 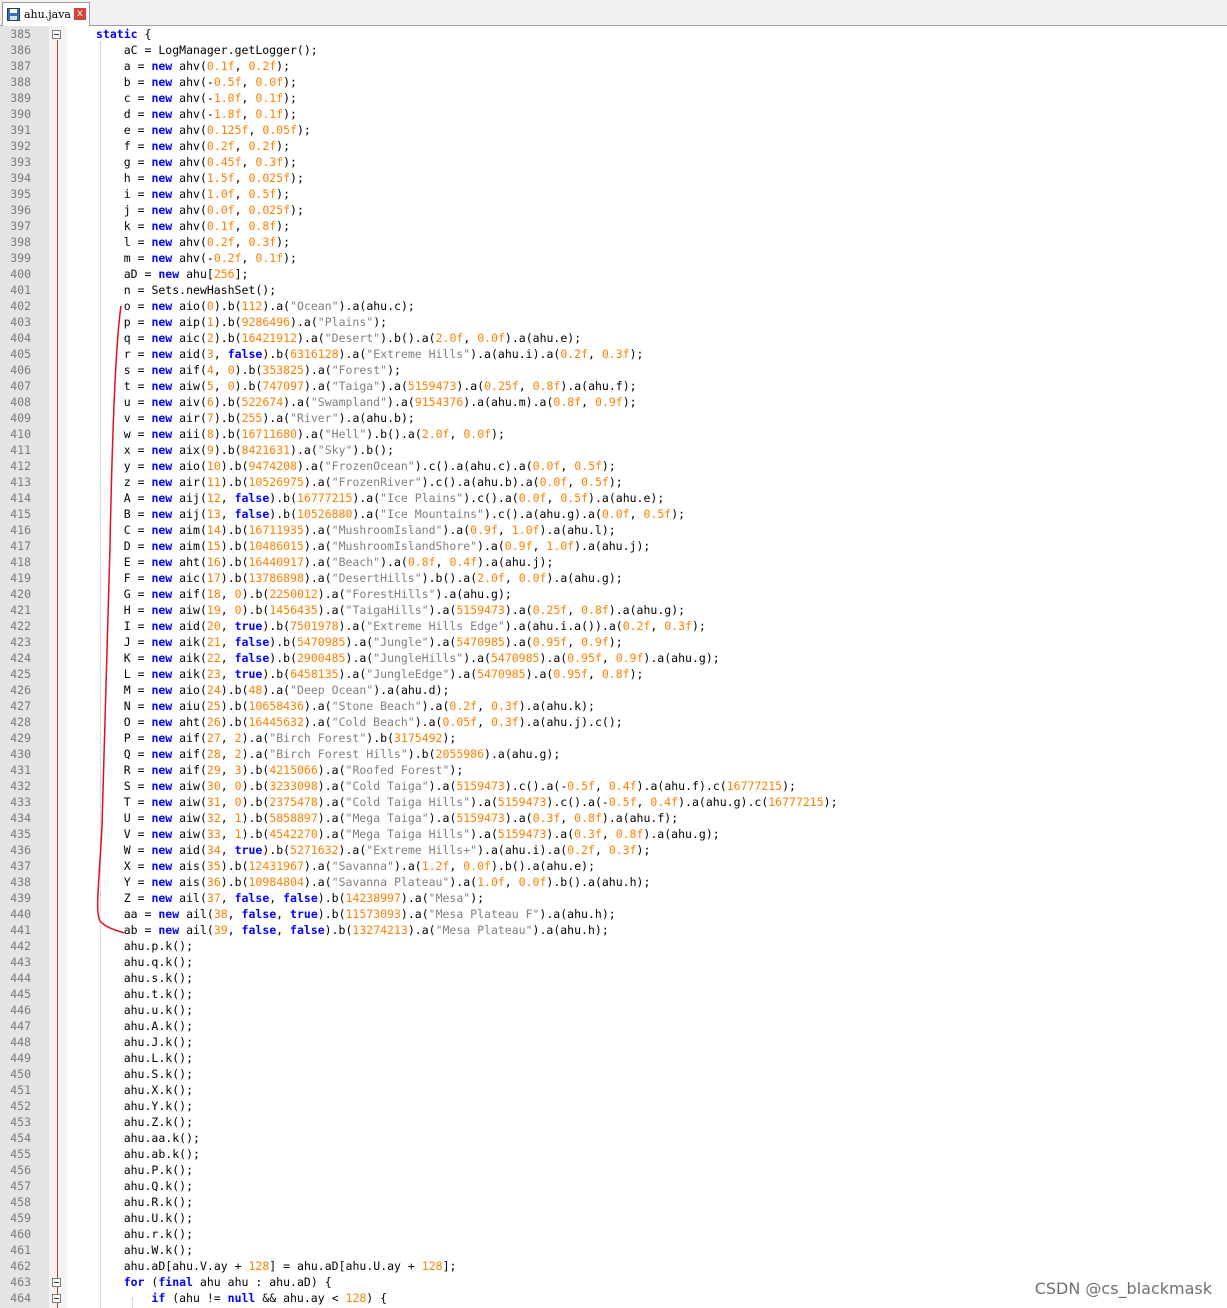 I want to click on code-line: 396 j = new ahv(0.0f, 0.025f);, so click(x=613, y=210).